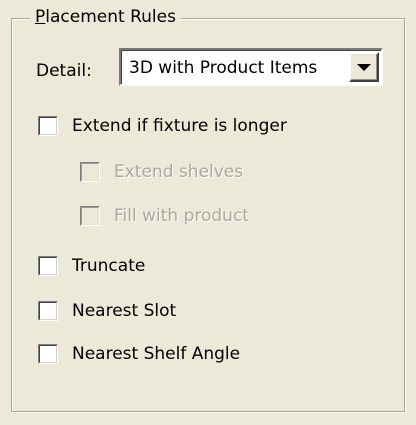 This screenshot has height=425, width=416. What do you see at coordinates (156, 354) in the screenshot?
I see `nearest-shelf-angle-label: Nearest Shelf Angle` at bounding box center [156, 354].